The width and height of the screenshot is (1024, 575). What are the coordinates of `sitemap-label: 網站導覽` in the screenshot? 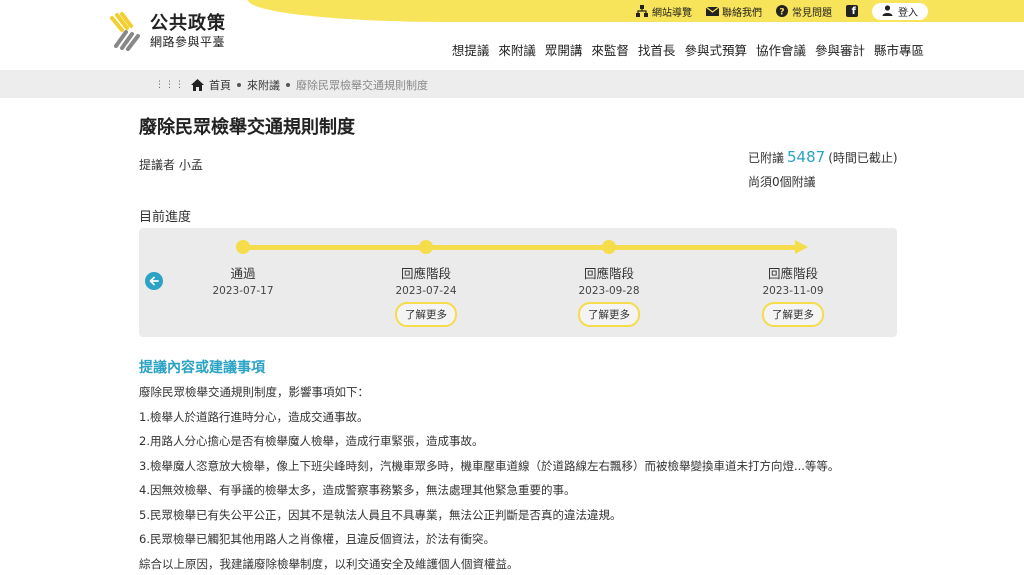 It's located at (672, 13).